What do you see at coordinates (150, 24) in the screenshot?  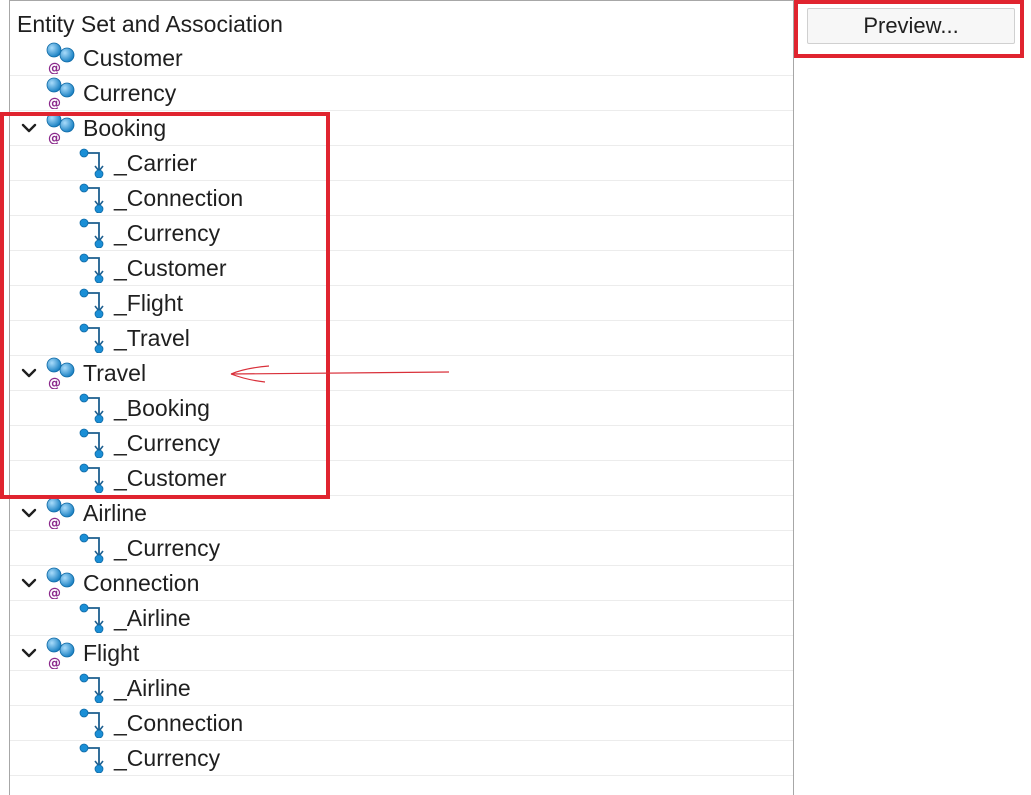 I see `tree-header: Entity Set and Association` at bounding box center [150, 24].